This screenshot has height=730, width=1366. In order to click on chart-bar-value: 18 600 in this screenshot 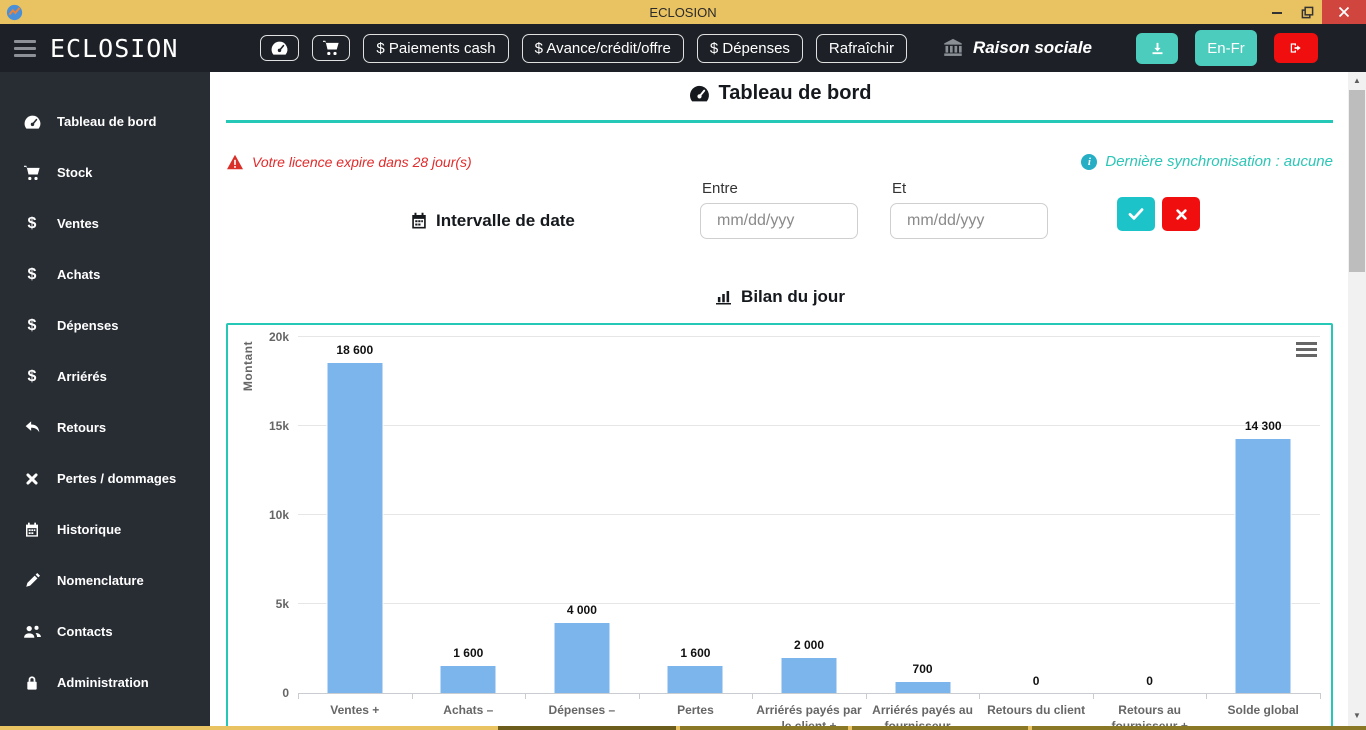, I will do `click(355, 350)`.